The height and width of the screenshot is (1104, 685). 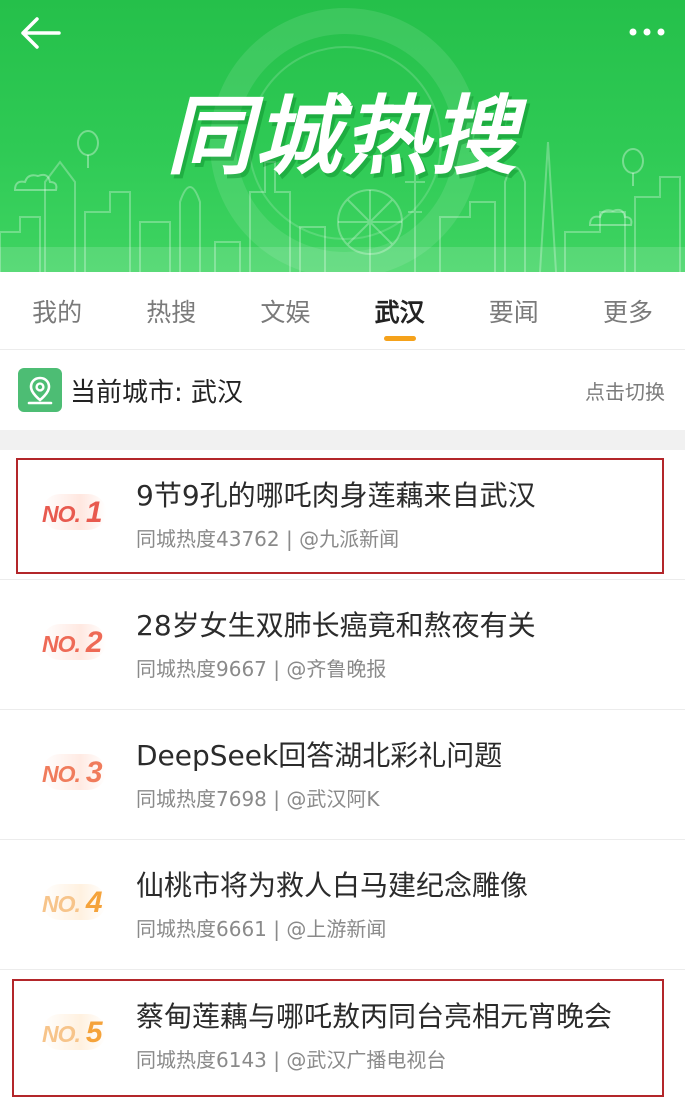 I want to click on rank-number: NO. 5, so click(x=72, y=1032).